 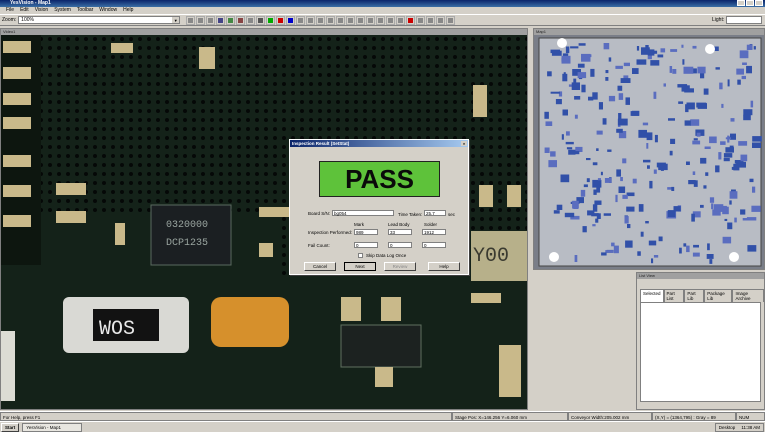 I want to click on menu-toolbar: Toolbar, so click(x=85, y=10).